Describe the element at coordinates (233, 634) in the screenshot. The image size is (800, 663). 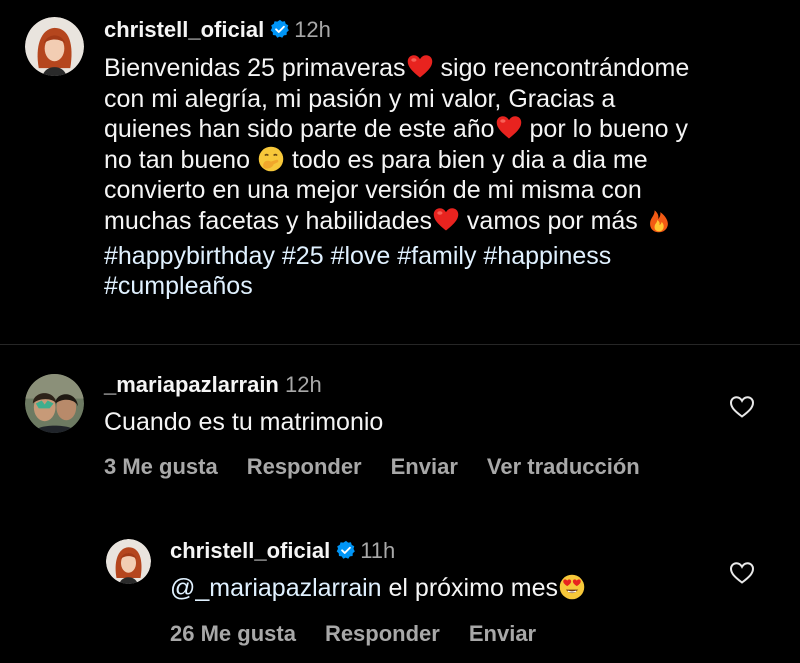
I see `reply-likes-count: 26 Me gusta` at that location.